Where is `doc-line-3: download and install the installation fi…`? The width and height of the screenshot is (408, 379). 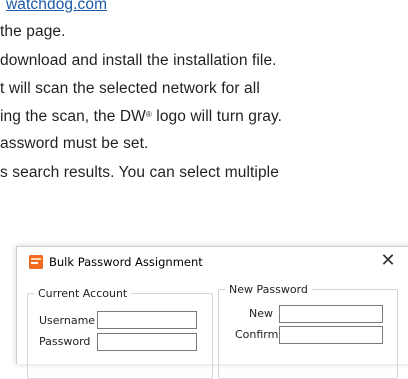 doc-line-3: download and install the installation fi… is located at coordinates (138, 60).